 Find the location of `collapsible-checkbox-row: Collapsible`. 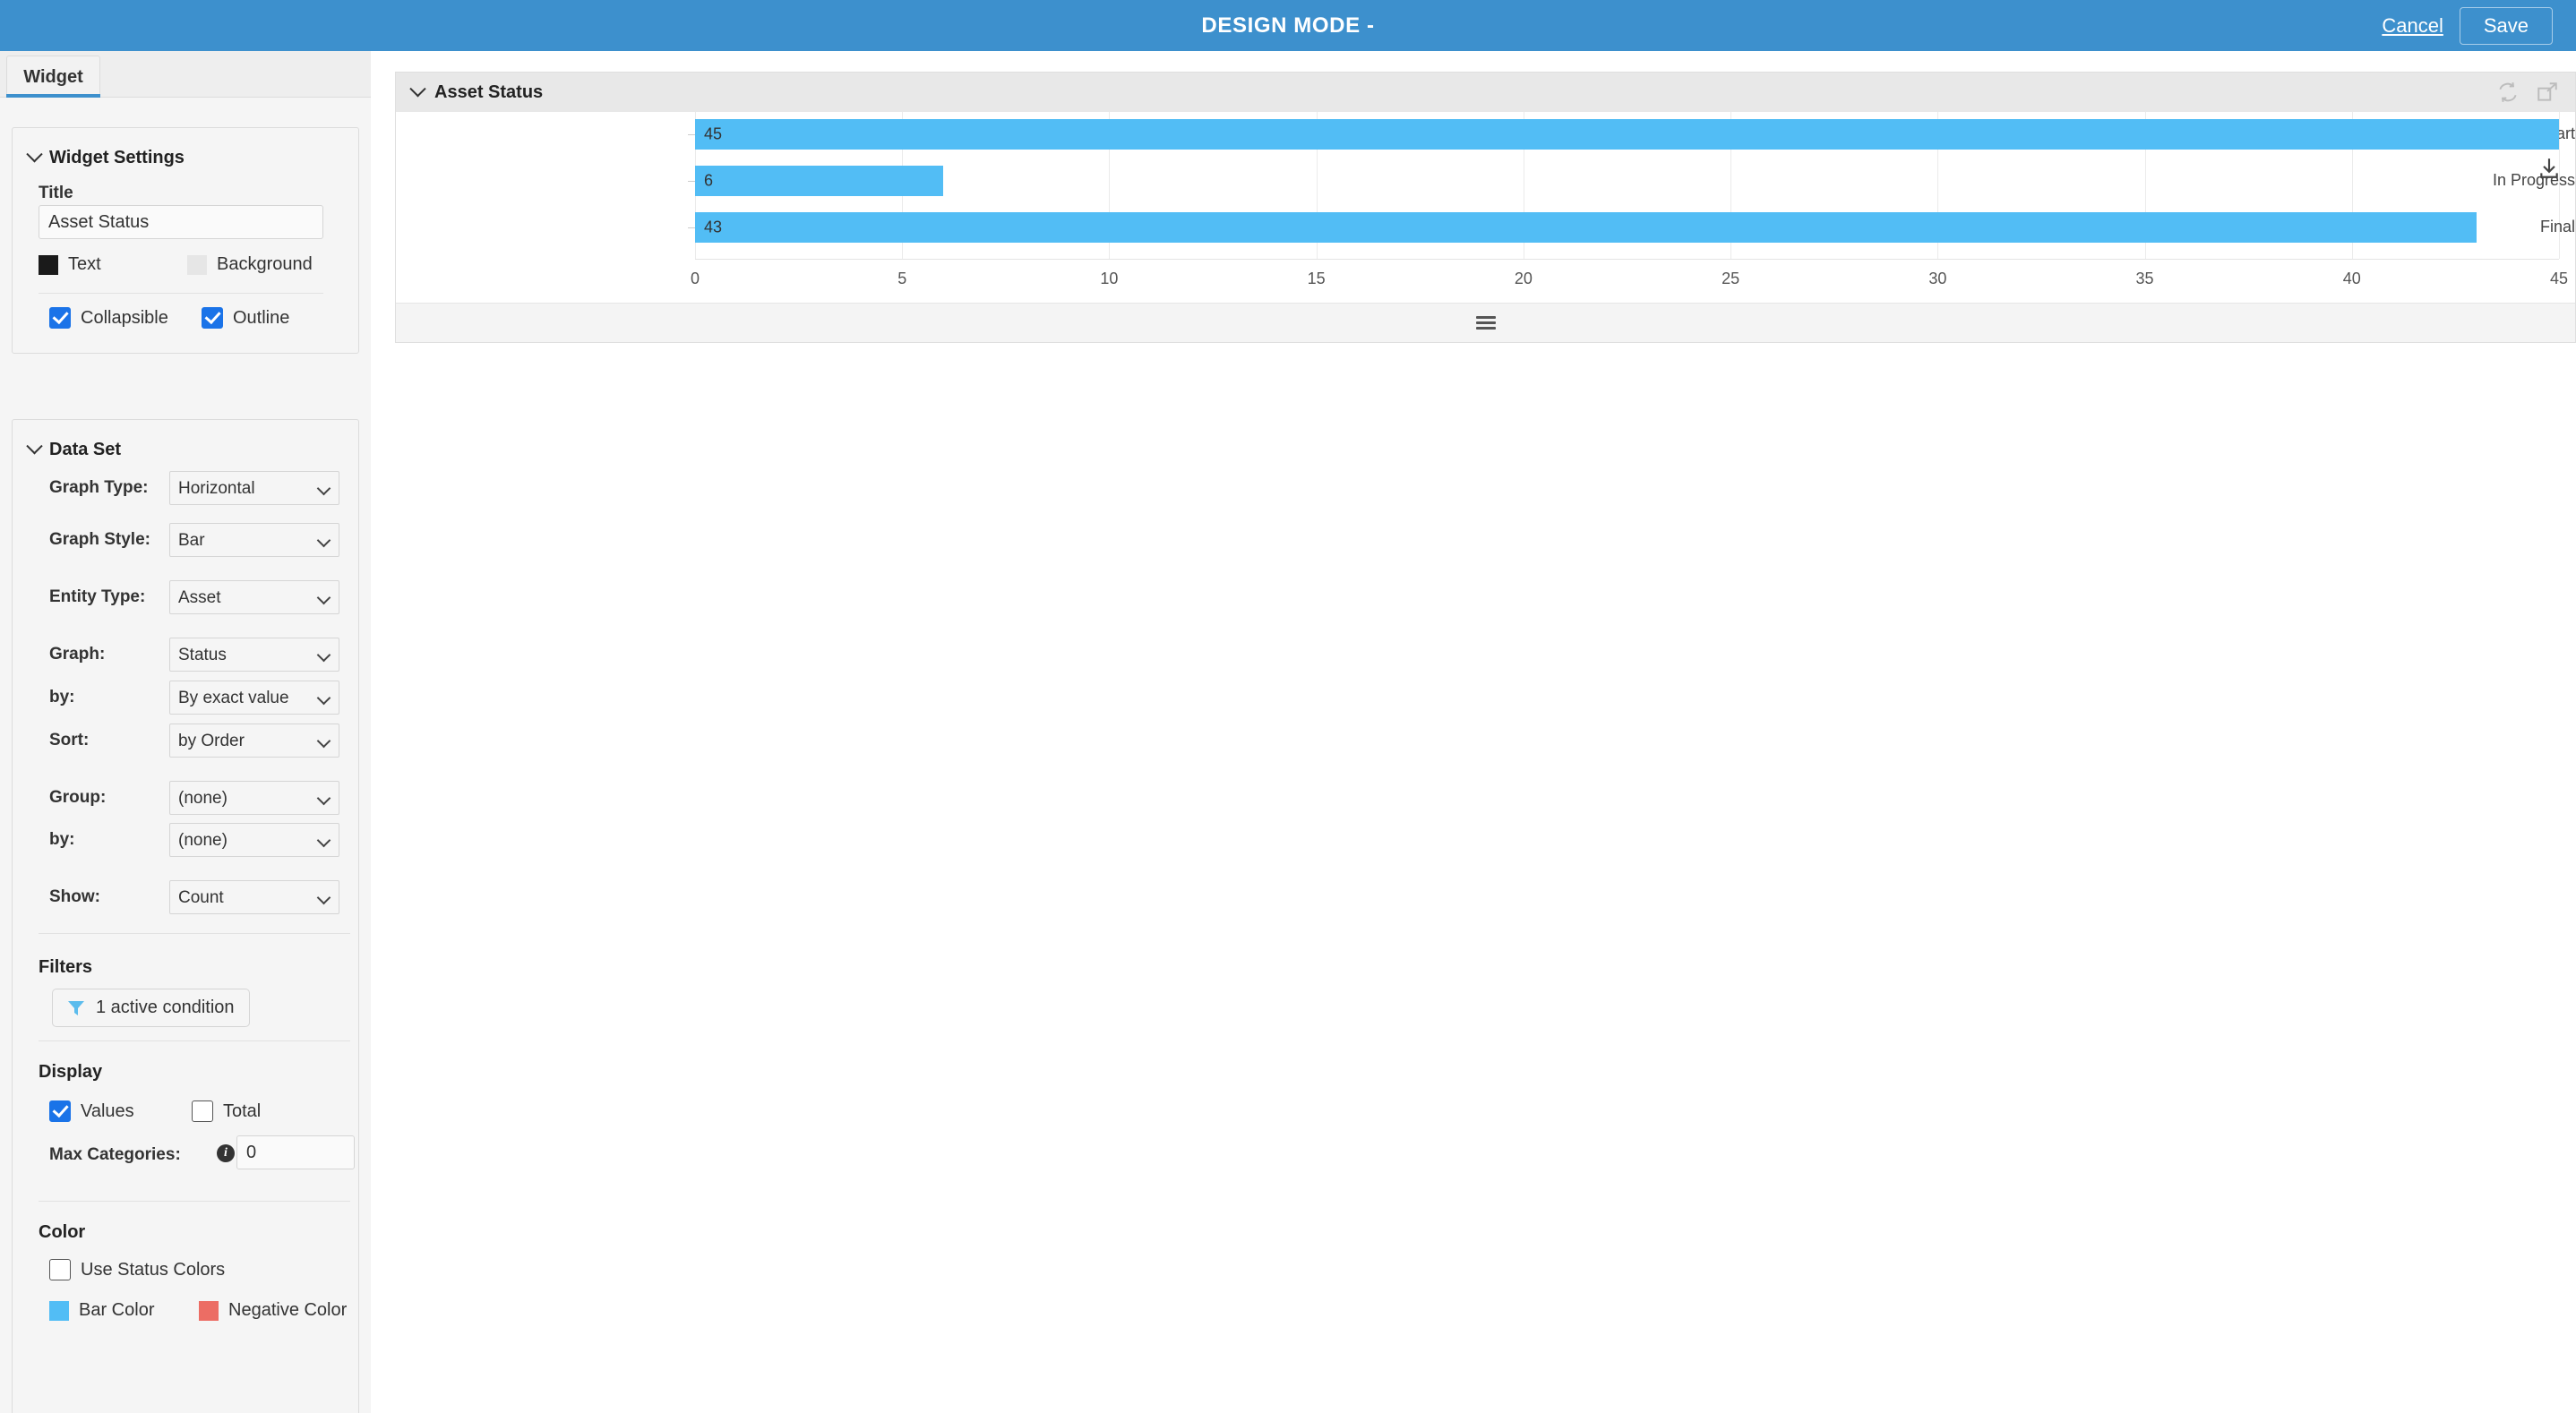

collapsible-checkbox-row: Collapsible is located at coordinates (108, 318).